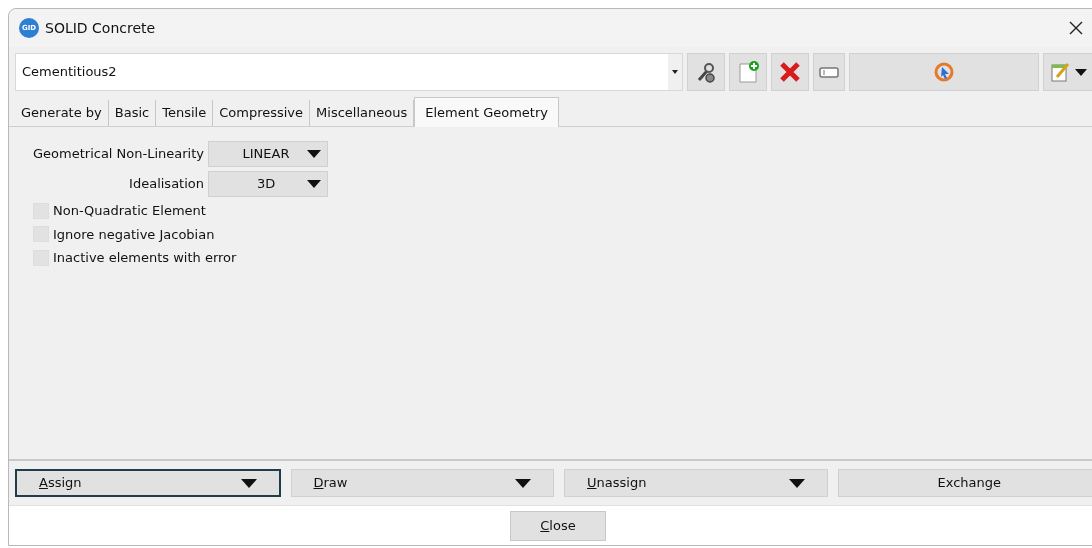  I want to click on checkbox-label: Ignore negative Jacobian, so click(134, 234).